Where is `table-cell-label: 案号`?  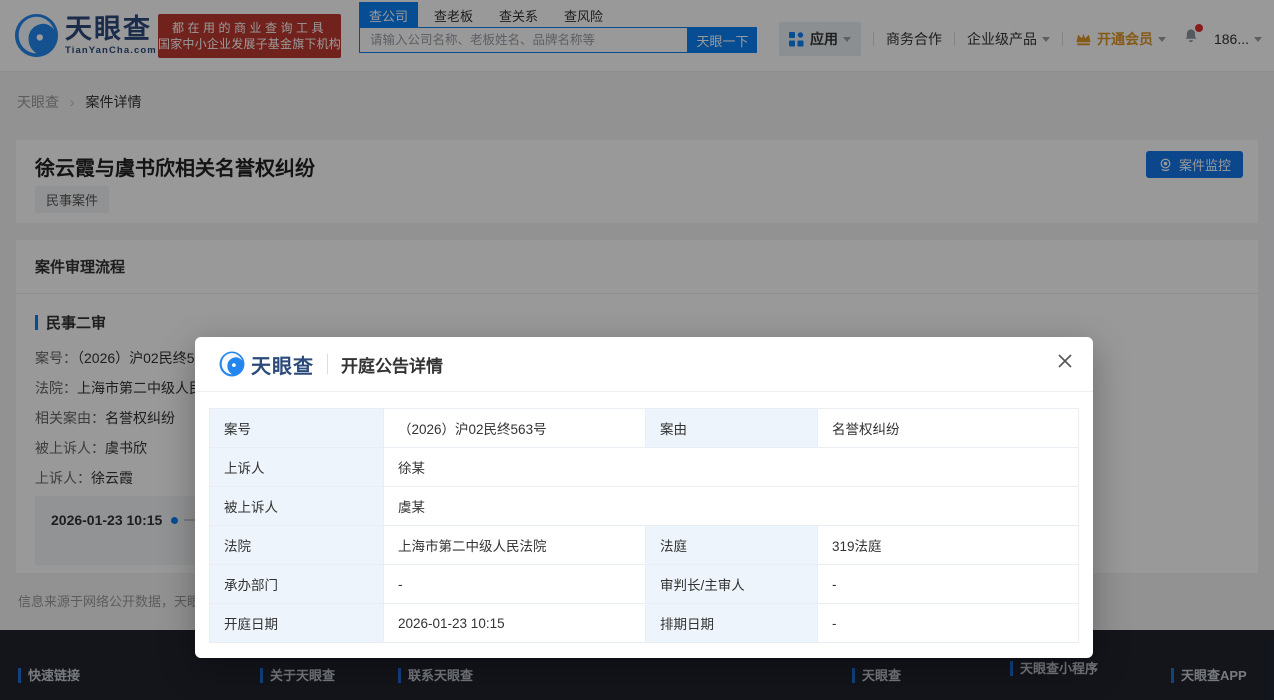
table-cell-label: 案号 is located at coordinates (296, 428).